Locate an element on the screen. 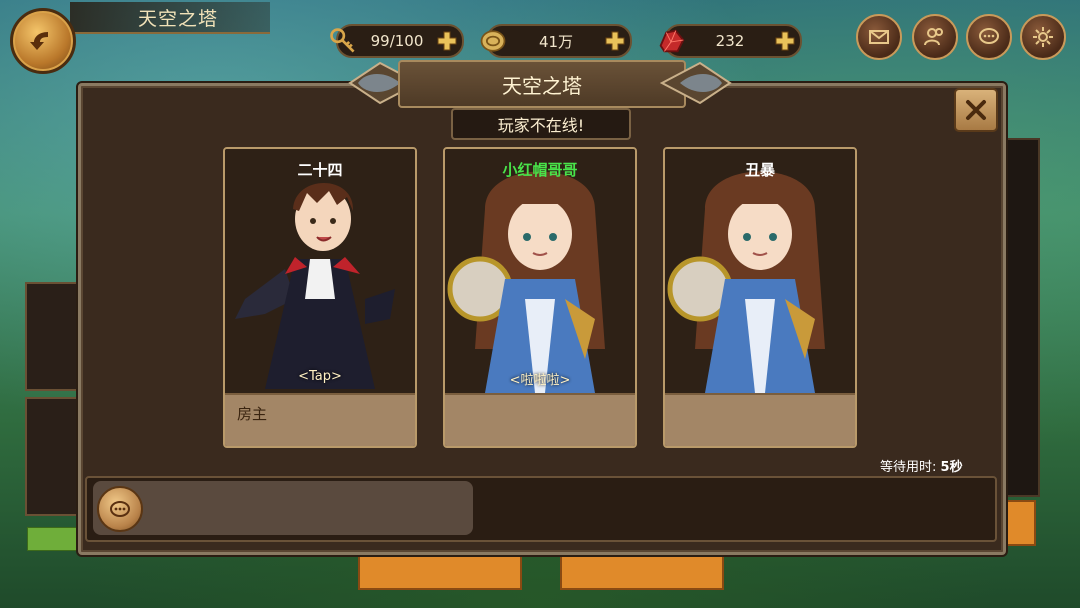  chat-send-button is located at coordinates (120, 509).